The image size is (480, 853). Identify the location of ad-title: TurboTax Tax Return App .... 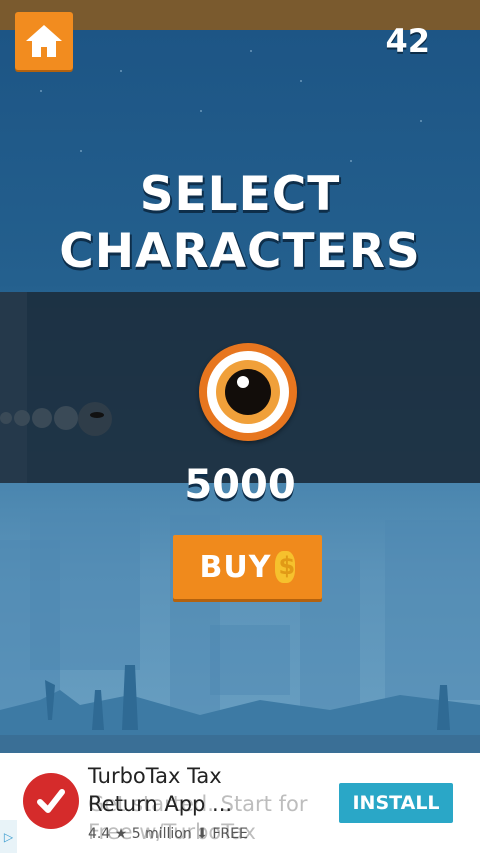
(178, 790).